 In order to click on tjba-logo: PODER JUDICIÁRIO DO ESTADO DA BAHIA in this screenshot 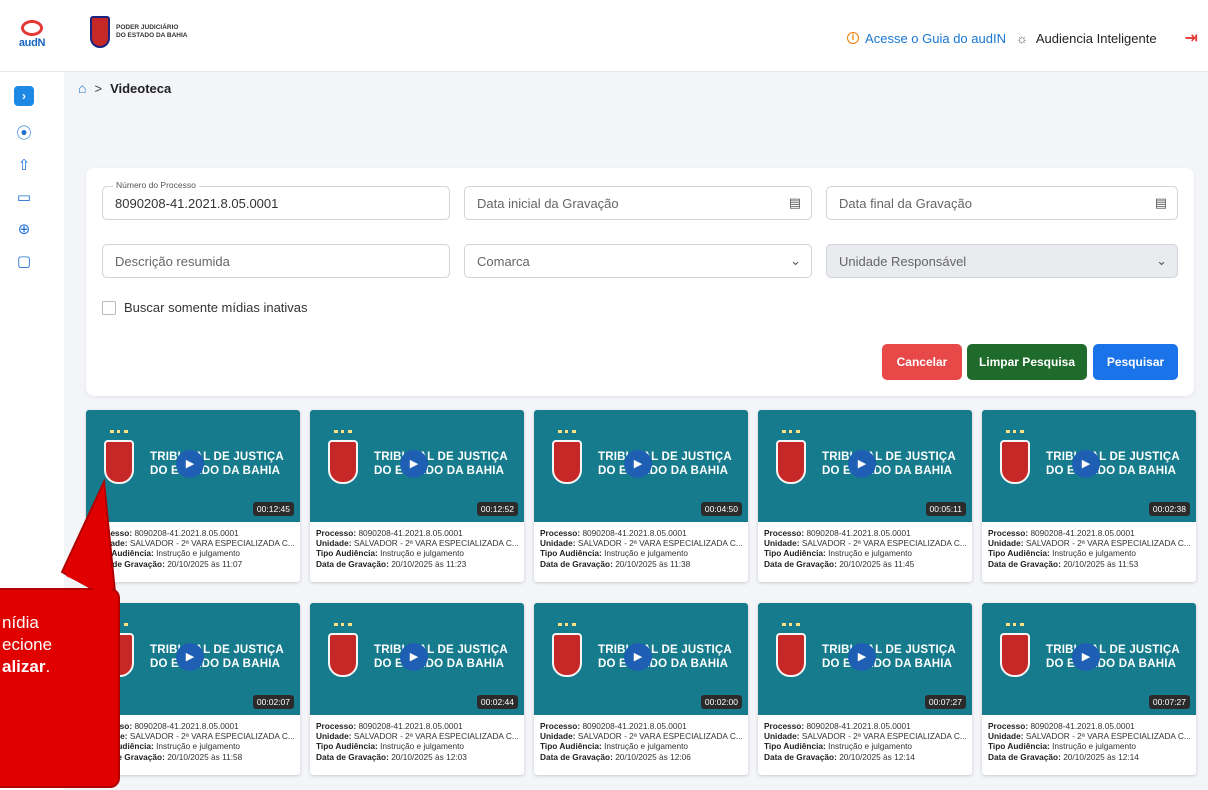, I will do `click(139, 32)`.